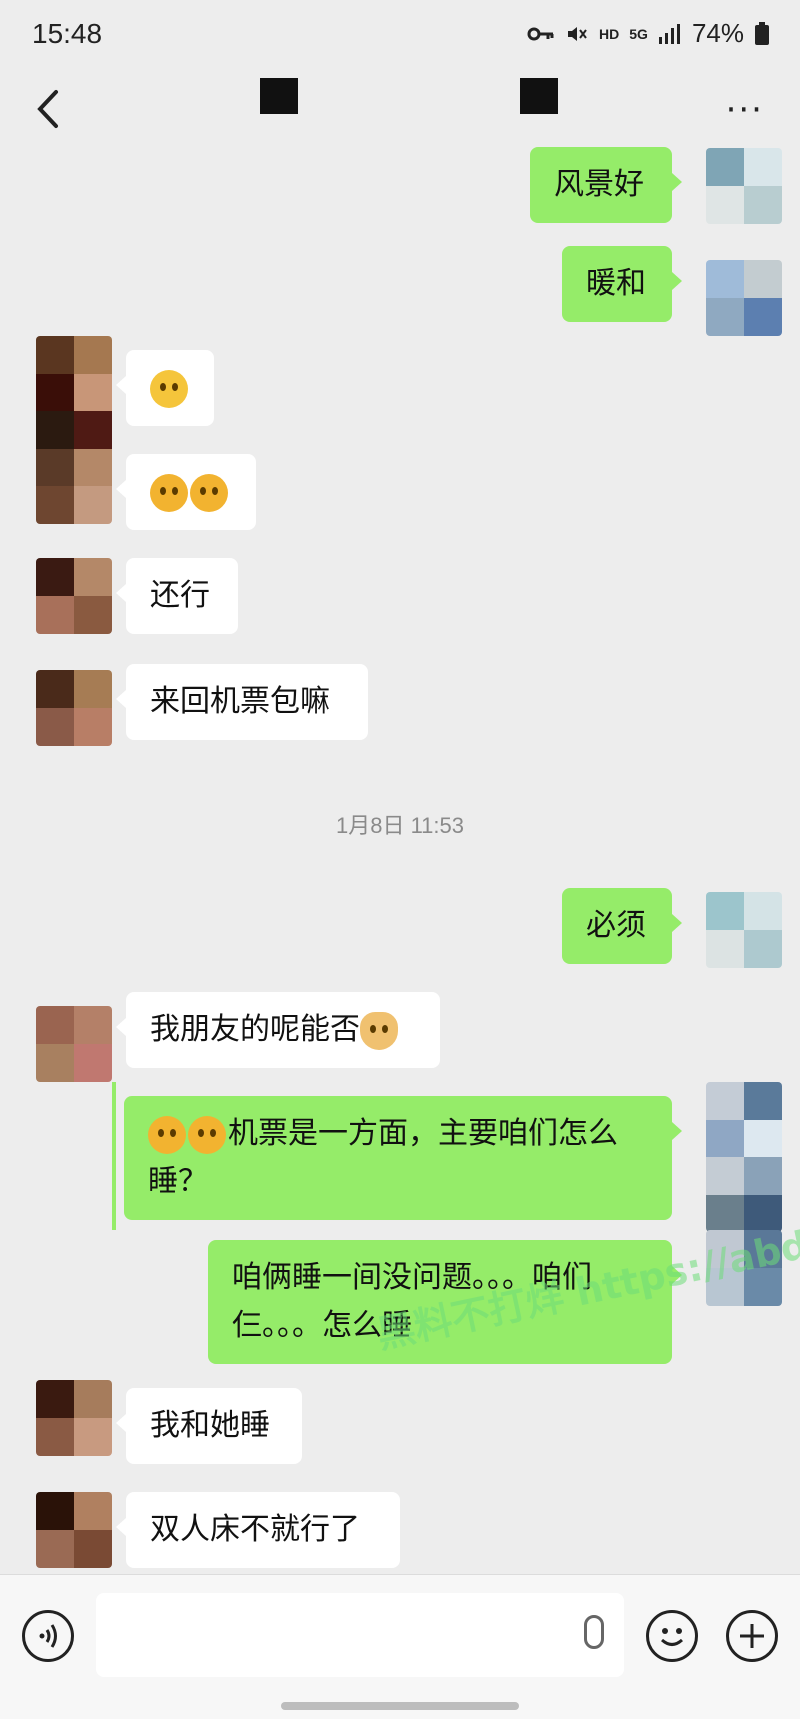 This screenshot has width=800, height=1719. I want to click on more-functions-button, so click(752, 1636).